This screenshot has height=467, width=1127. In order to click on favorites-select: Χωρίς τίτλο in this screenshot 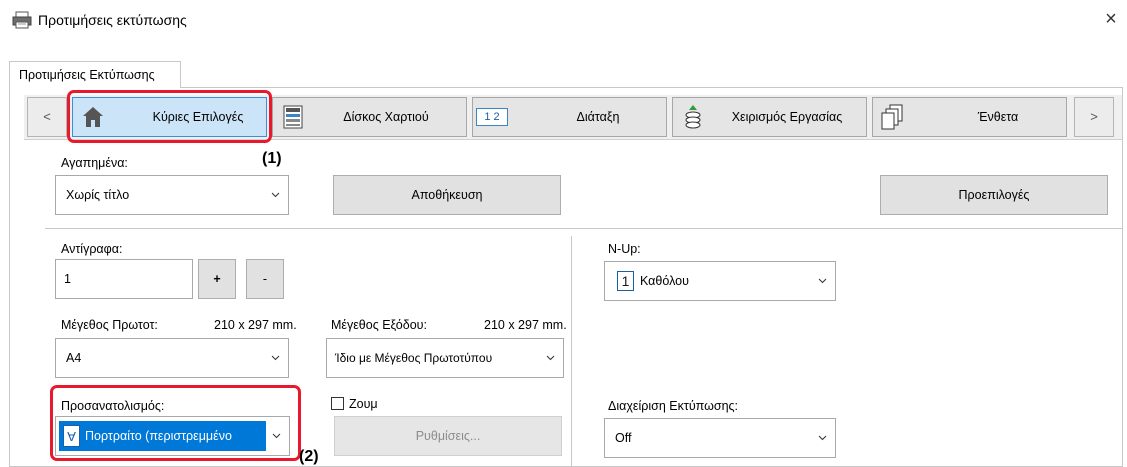, I will do `click(172, 195)`.